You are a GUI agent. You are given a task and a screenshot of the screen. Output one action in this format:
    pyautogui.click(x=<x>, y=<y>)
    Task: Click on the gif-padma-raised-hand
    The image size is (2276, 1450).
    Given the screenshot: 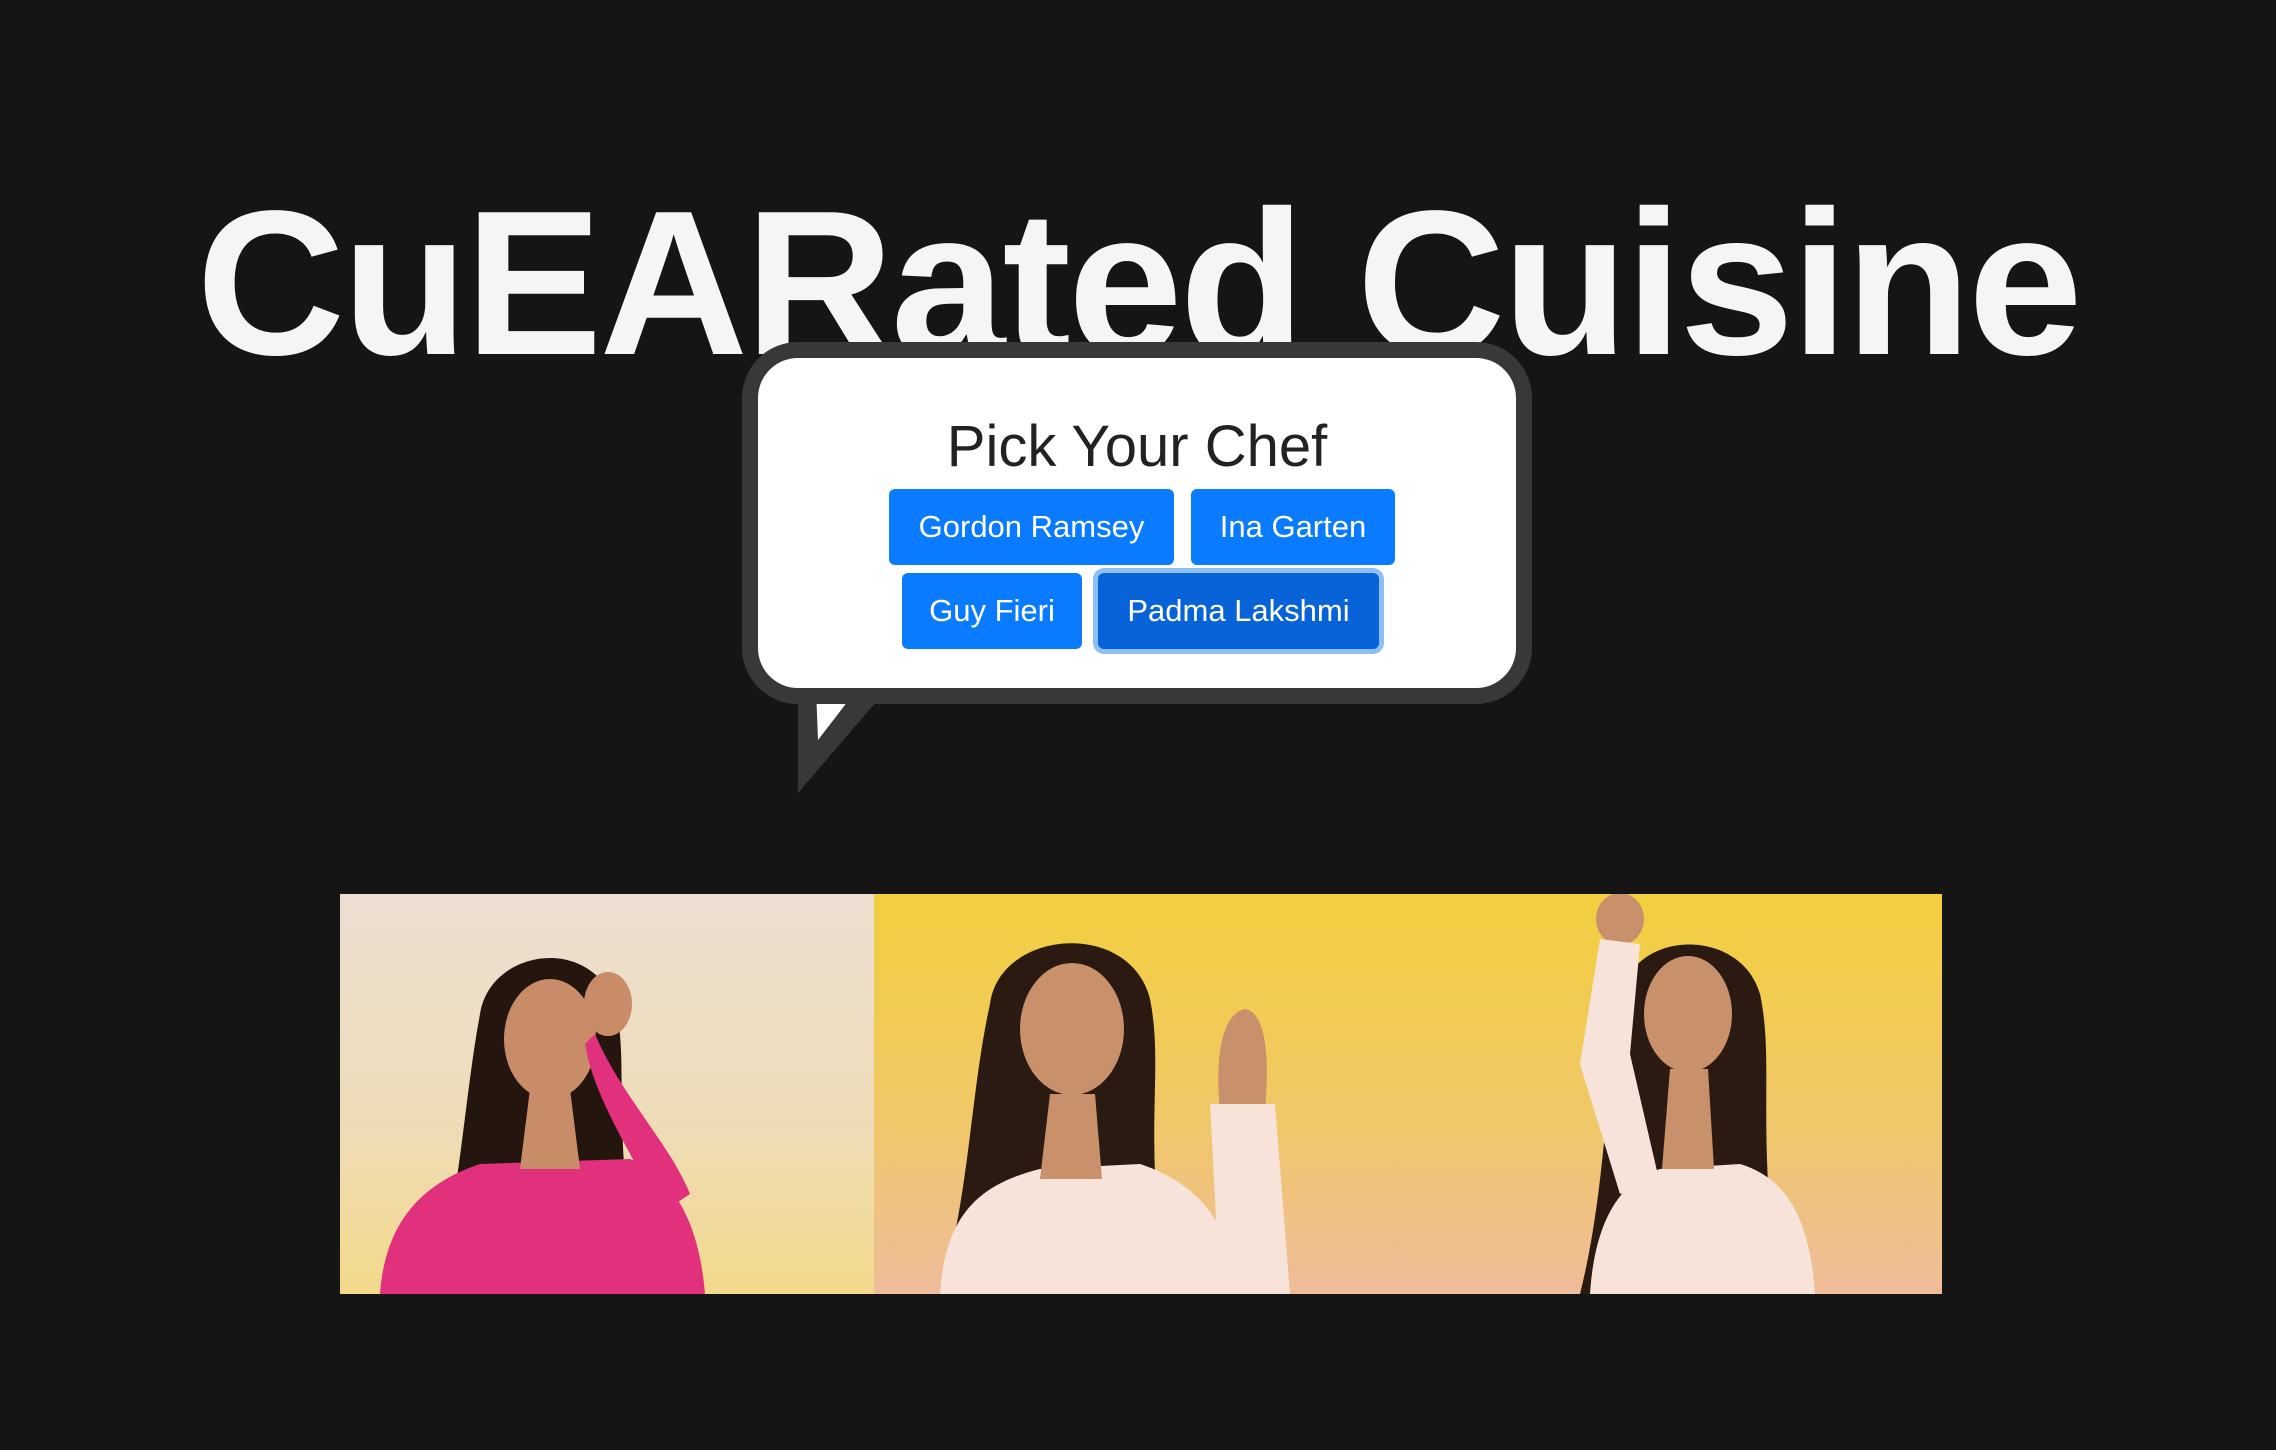 What is the action you would take?
    pyautogui.click(x=1141, y=1094)
    